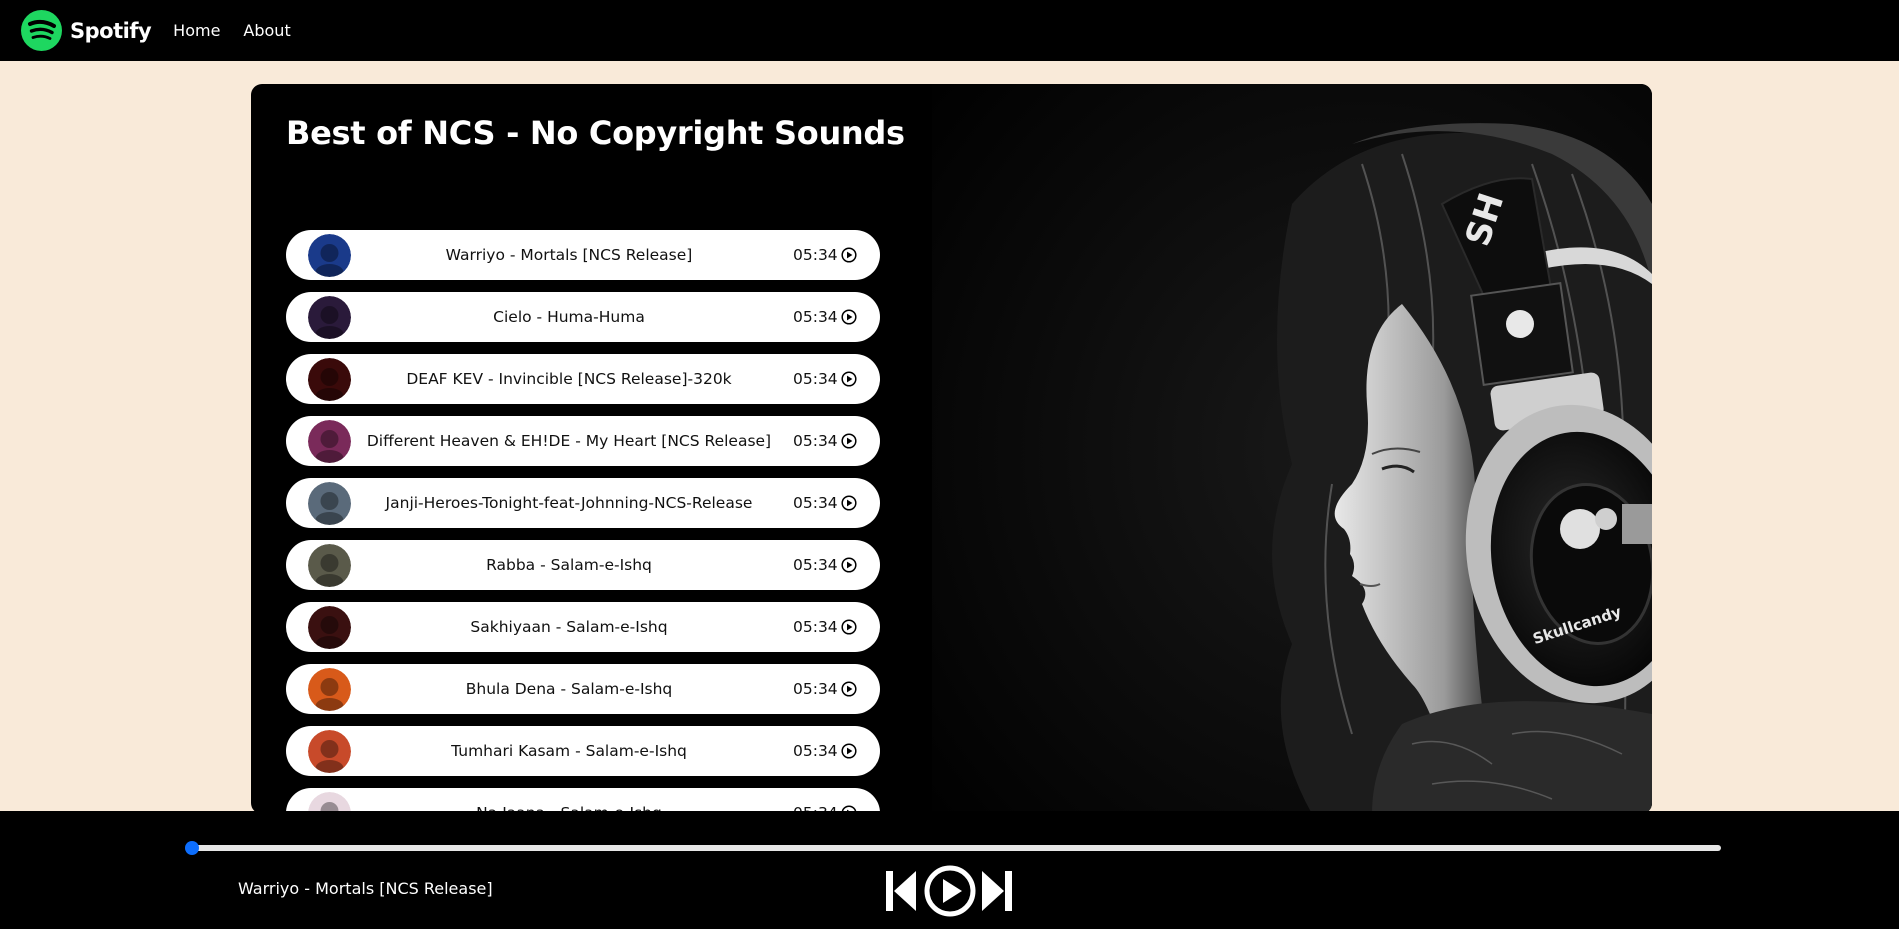 The height and width of the screenshot is (929, 1899). What do you see at coordinates (595, 133) in the screenshot?
I see `playlist-title: Best of NCS - No Copyright Sounds` at bounding box center [595, 133].